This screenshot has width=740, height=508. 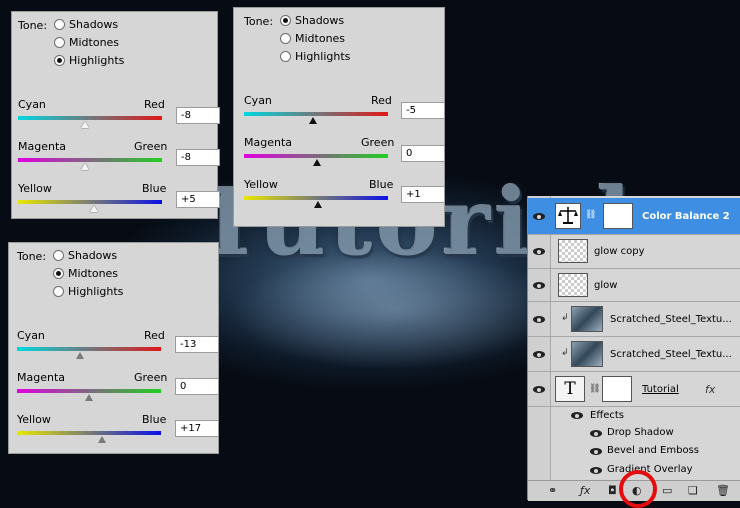 I want to click on layer-name: glow, so click(x=605, y=285).